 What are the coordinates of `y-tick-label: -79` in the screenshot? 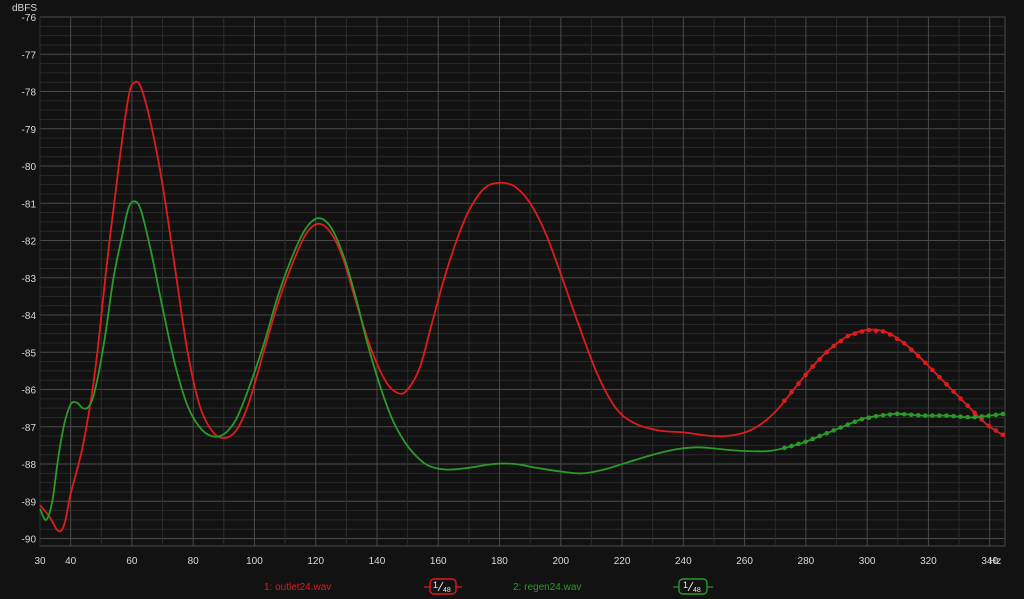 It's located at (29, 130).